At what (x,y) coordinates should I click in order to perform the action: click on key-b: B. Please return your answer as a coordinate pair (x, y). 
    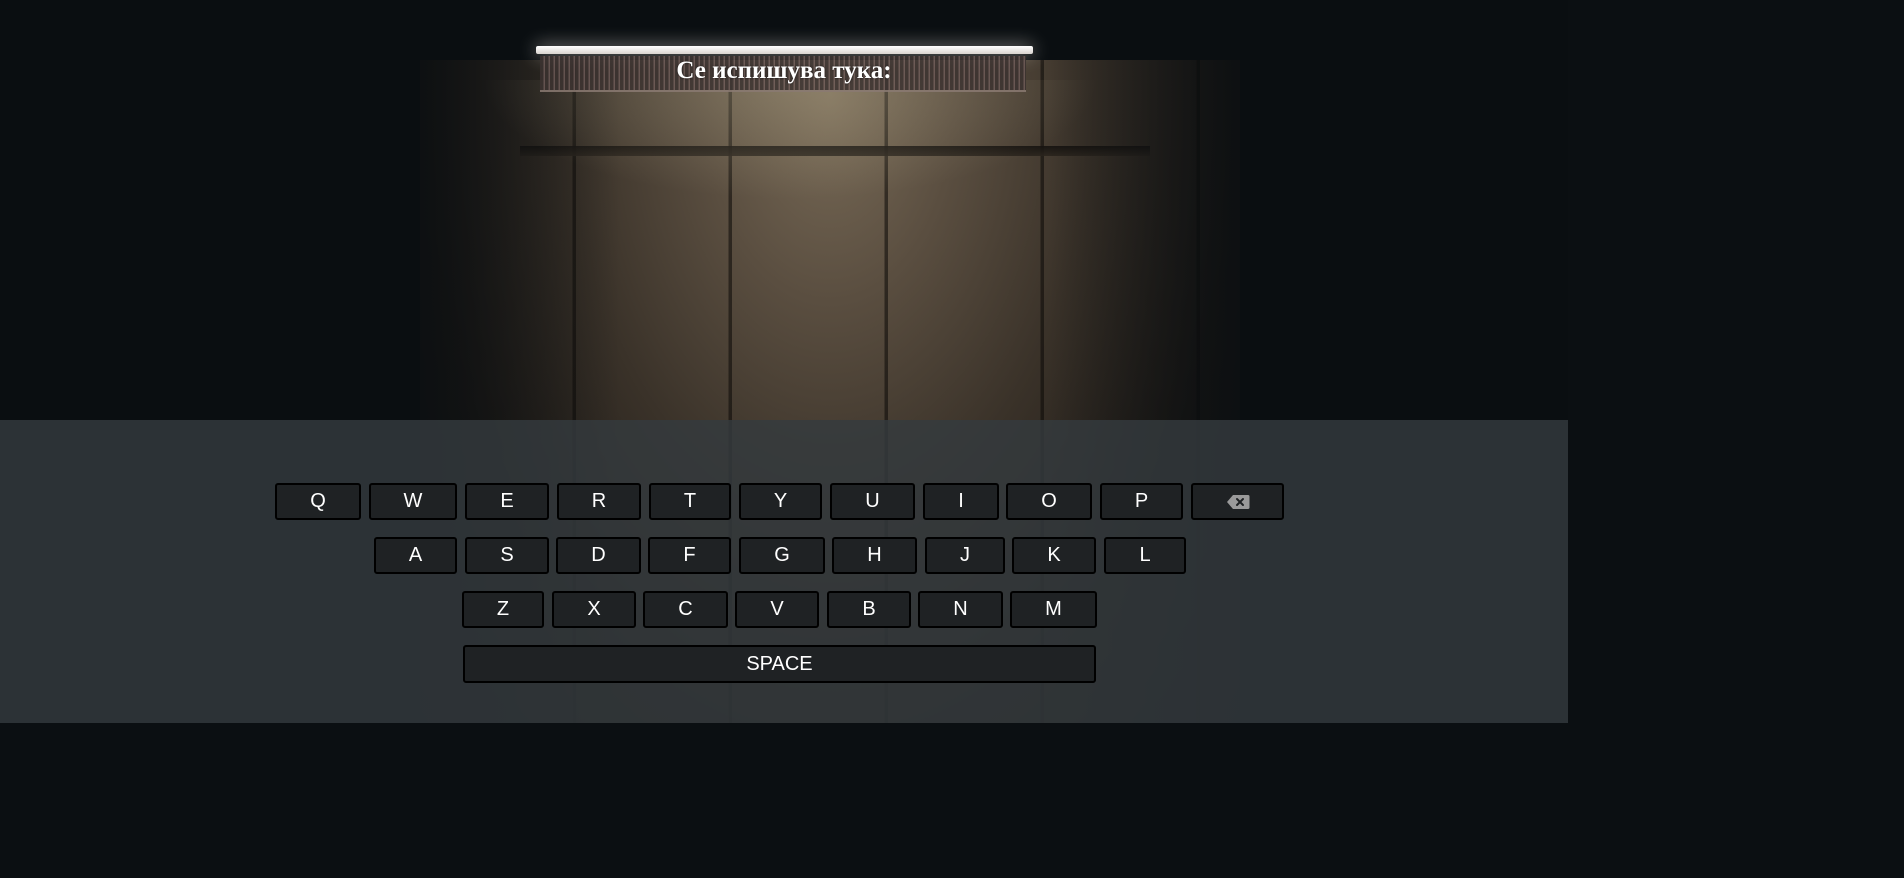
    Looking at the image, I should click on (869, 609).